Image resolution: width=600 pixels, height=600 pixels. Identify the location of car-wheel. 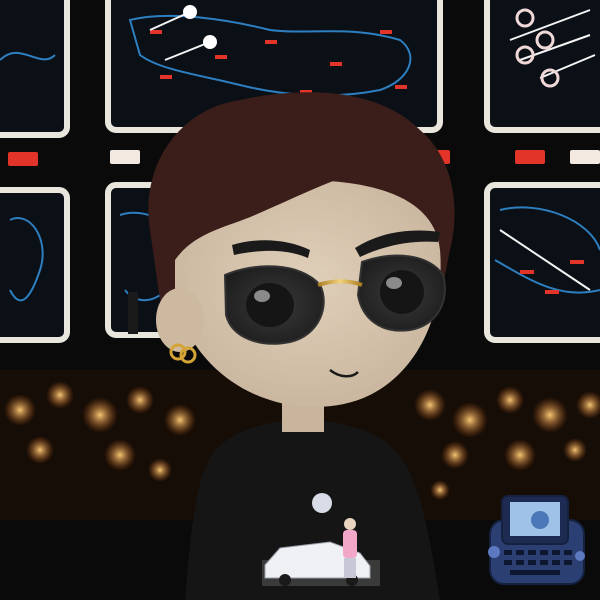
(285, 580).